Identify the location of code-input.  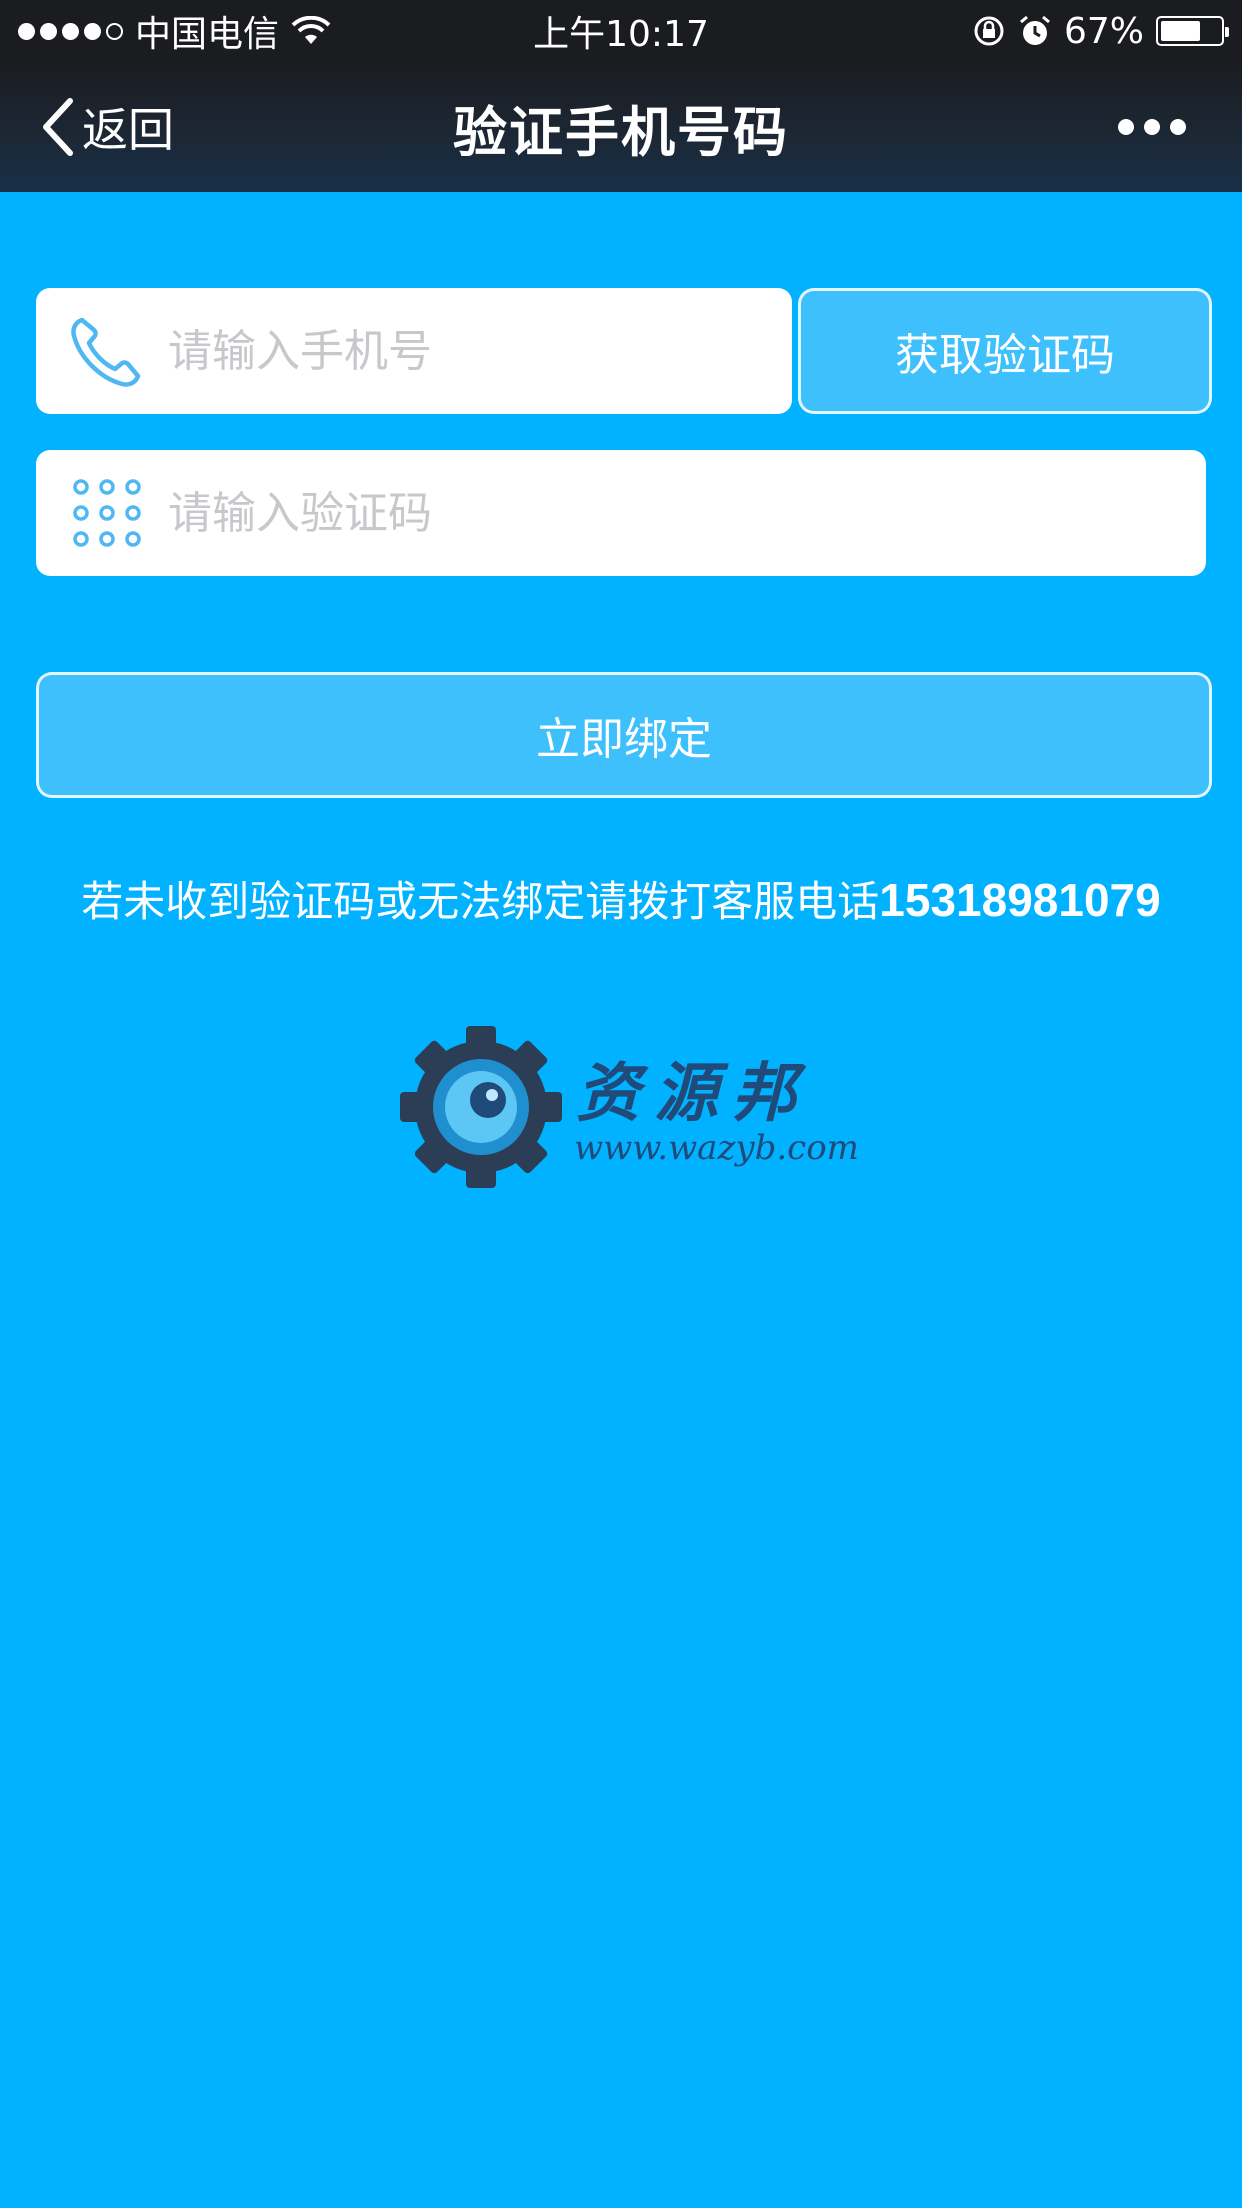
(687, 513).